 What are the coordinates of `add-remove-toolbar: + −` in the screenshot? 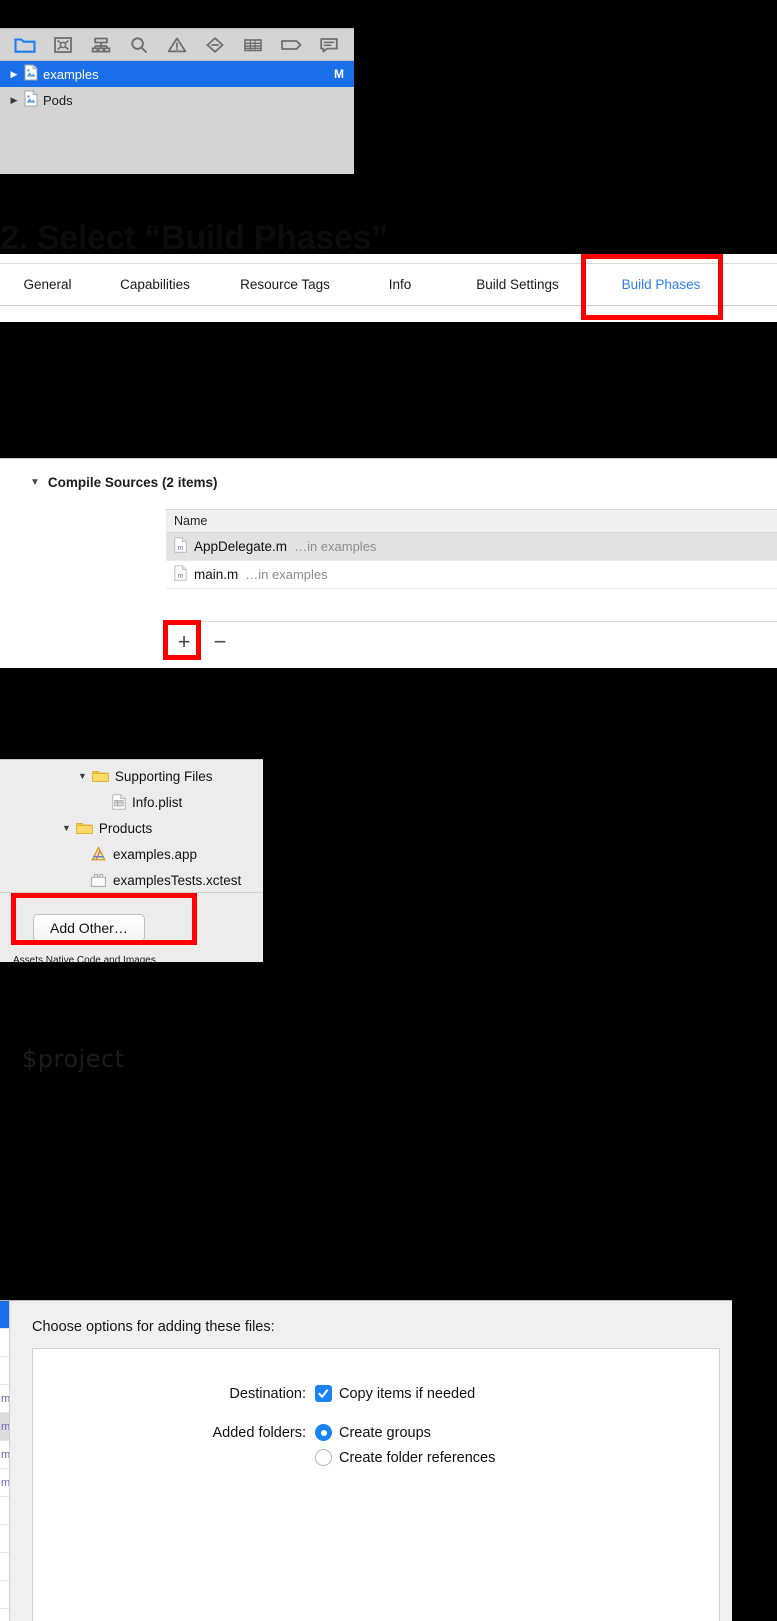 It's located at (471, 641).